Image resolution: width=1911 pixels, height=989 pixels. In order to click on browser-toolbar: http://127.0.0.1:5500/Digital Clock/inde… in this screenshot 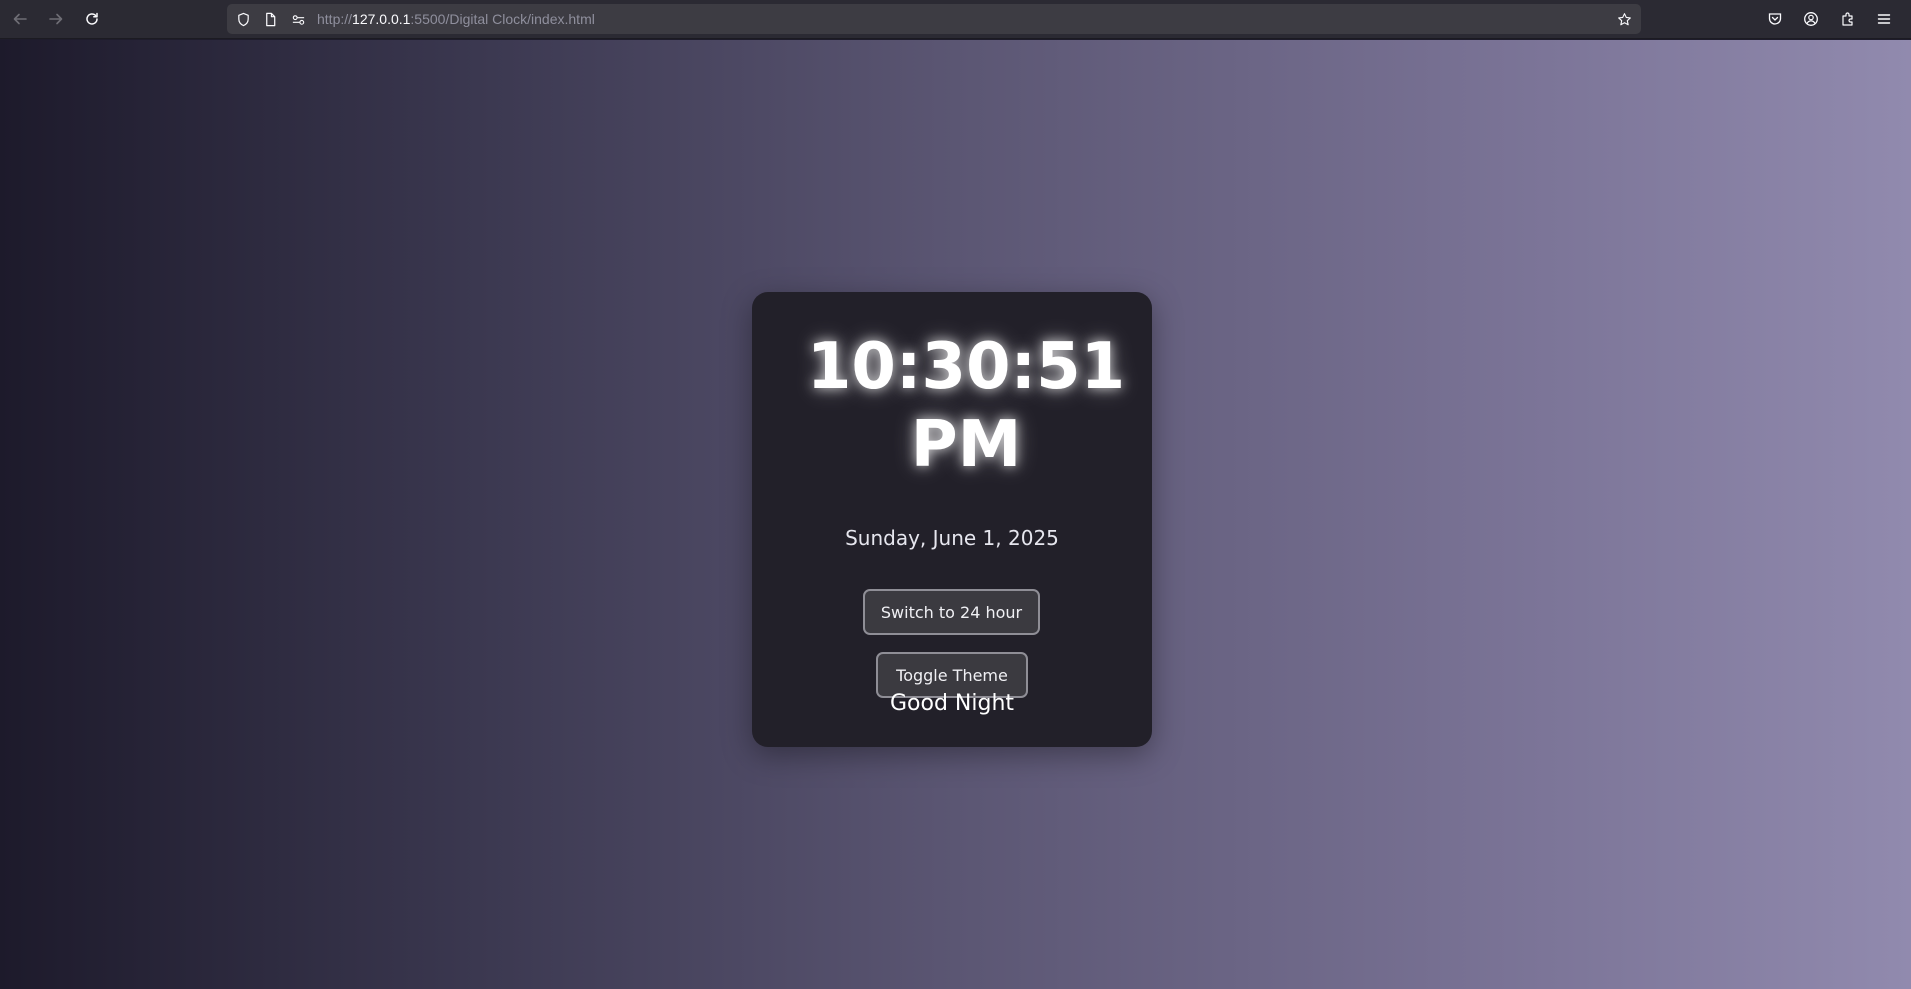, I will do `click(955, 19)`.